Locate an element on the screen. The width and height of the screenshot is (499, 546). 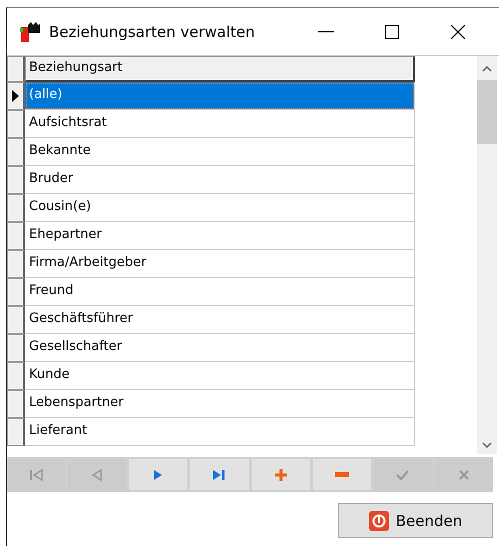
scroll-down-icon is located at coordinates (487, 445).